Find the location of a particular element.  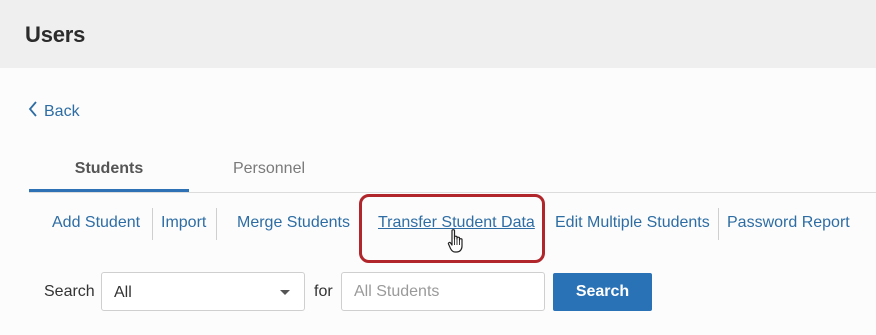

hand-pointer-icon is located at coordinates (456, 243).